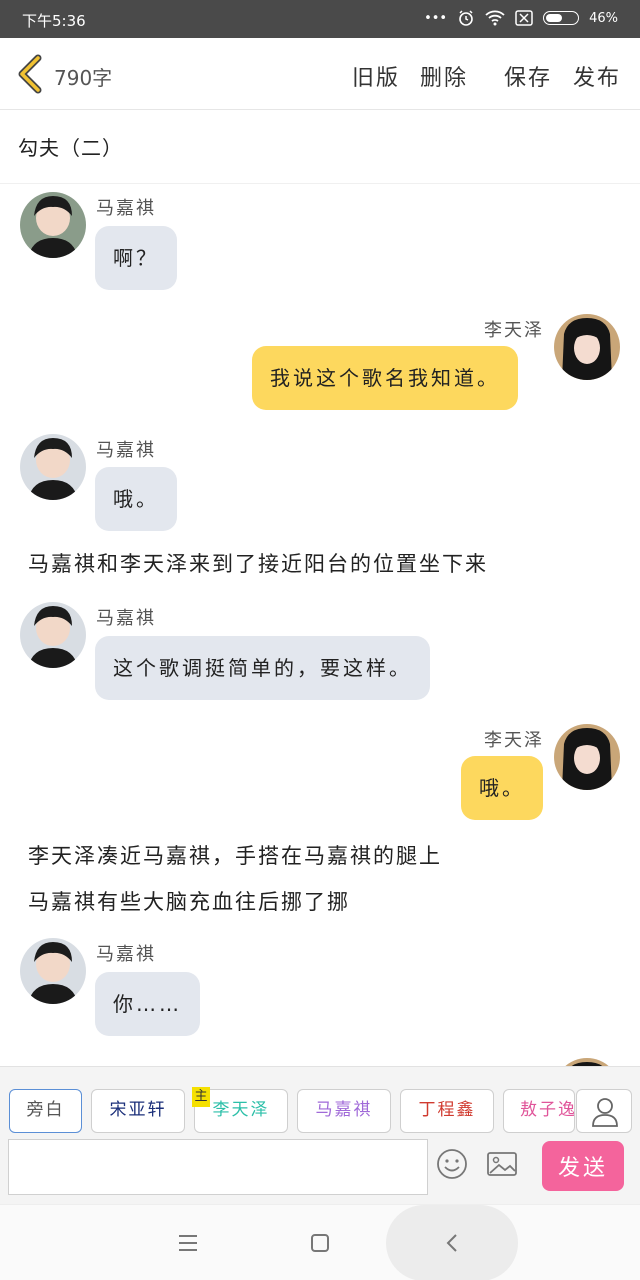  I want to click on smile-icon, so click(452, 1164).